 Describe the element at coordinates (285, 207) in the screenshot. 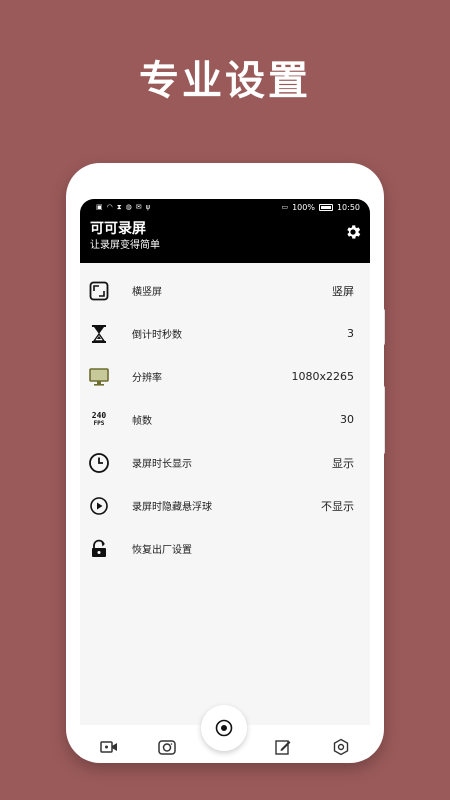

I see `screen-record-icon: ▭` at that location.